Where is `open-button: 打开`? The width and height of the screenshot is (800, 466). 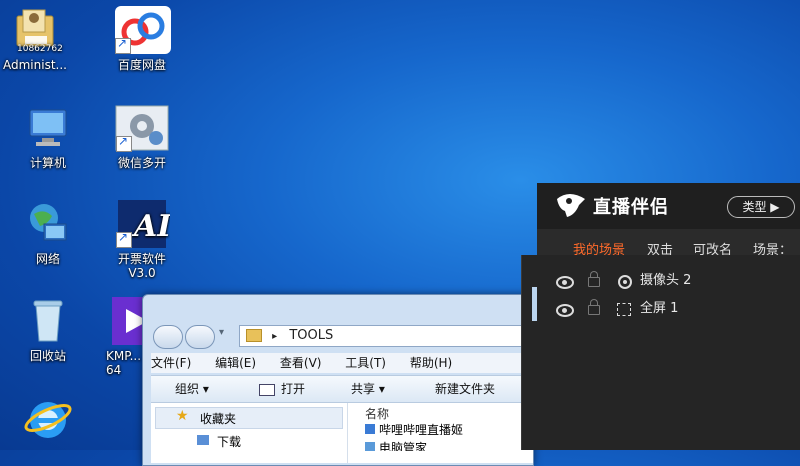
open-button: 打开 is located at coordinates (282, 389).